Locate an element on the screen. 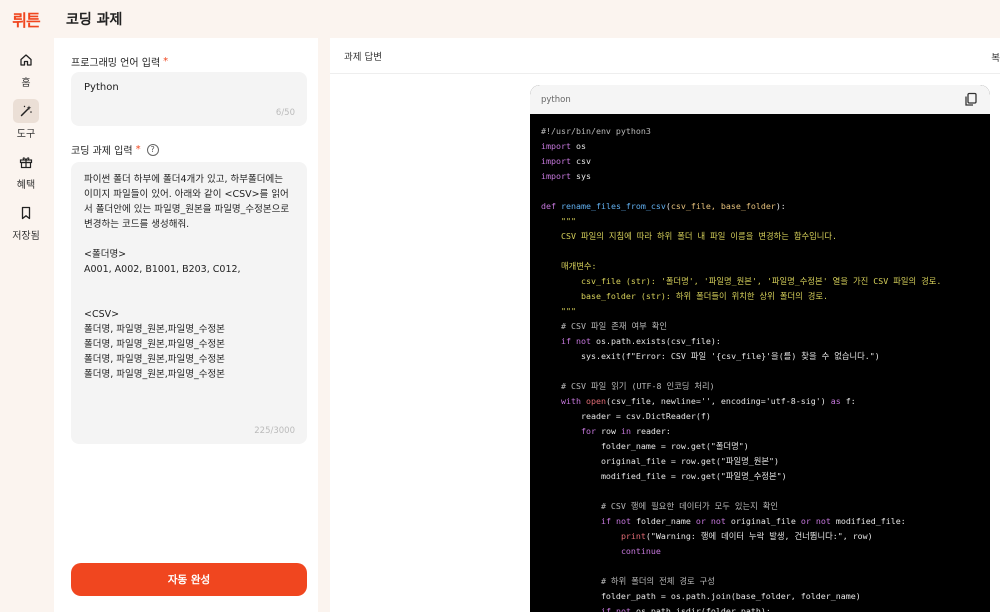  auto-complete-button: 자동 완성 is located at coordinates (189, 579).